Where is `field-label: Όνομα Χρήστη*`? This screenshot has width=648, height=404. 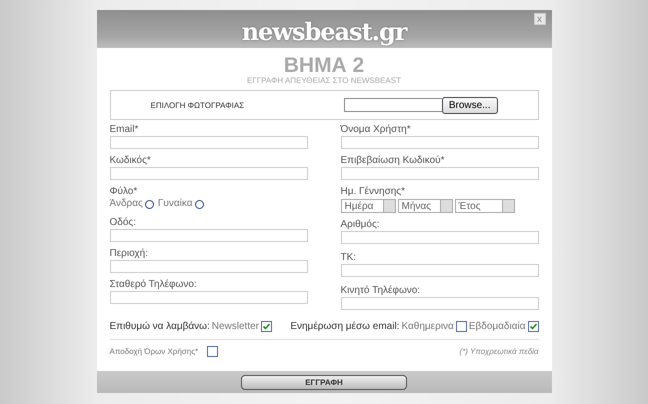
field-label: Όνομα Χρήστη* is located at coordinates (376, 129).